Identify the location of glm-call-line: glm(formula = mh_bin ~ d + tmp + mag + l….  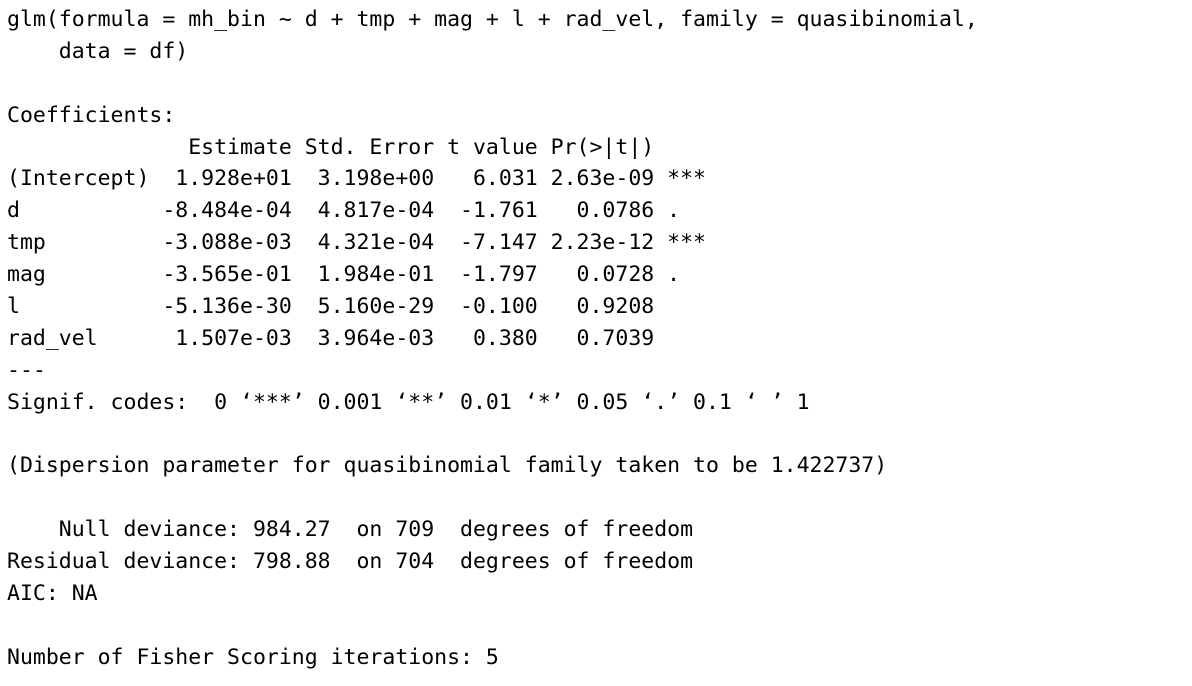
(492, 19).